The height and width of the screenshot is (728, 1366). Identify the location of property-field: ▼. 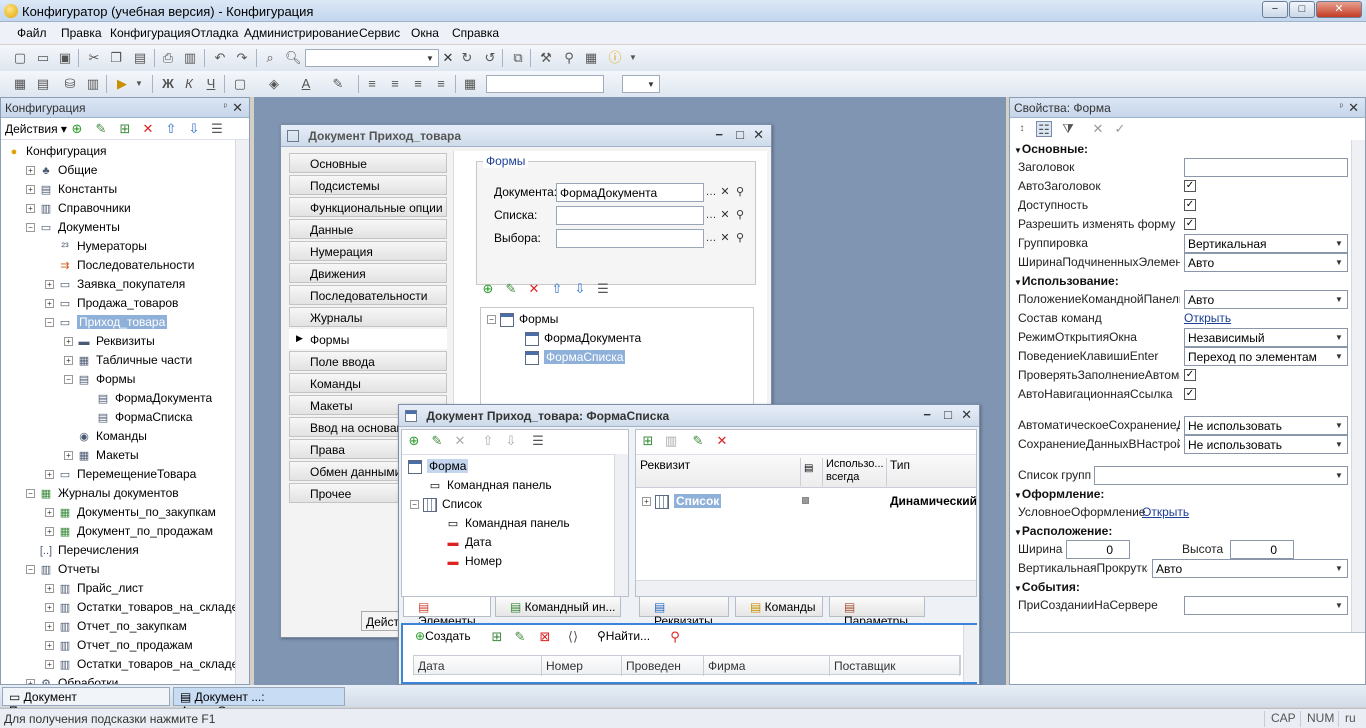
(1266, 605).